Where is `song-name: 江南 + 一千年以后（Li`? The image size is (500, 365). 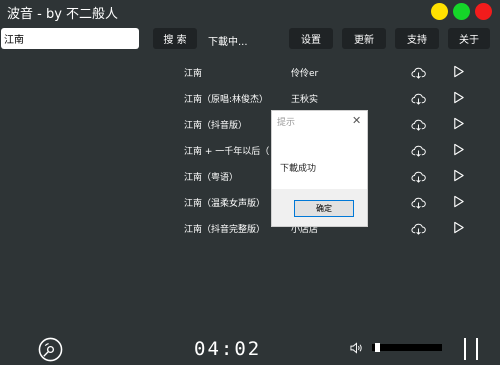
song-name: 江南 + 一千年以后（Li is located at coordinates (227, 152).